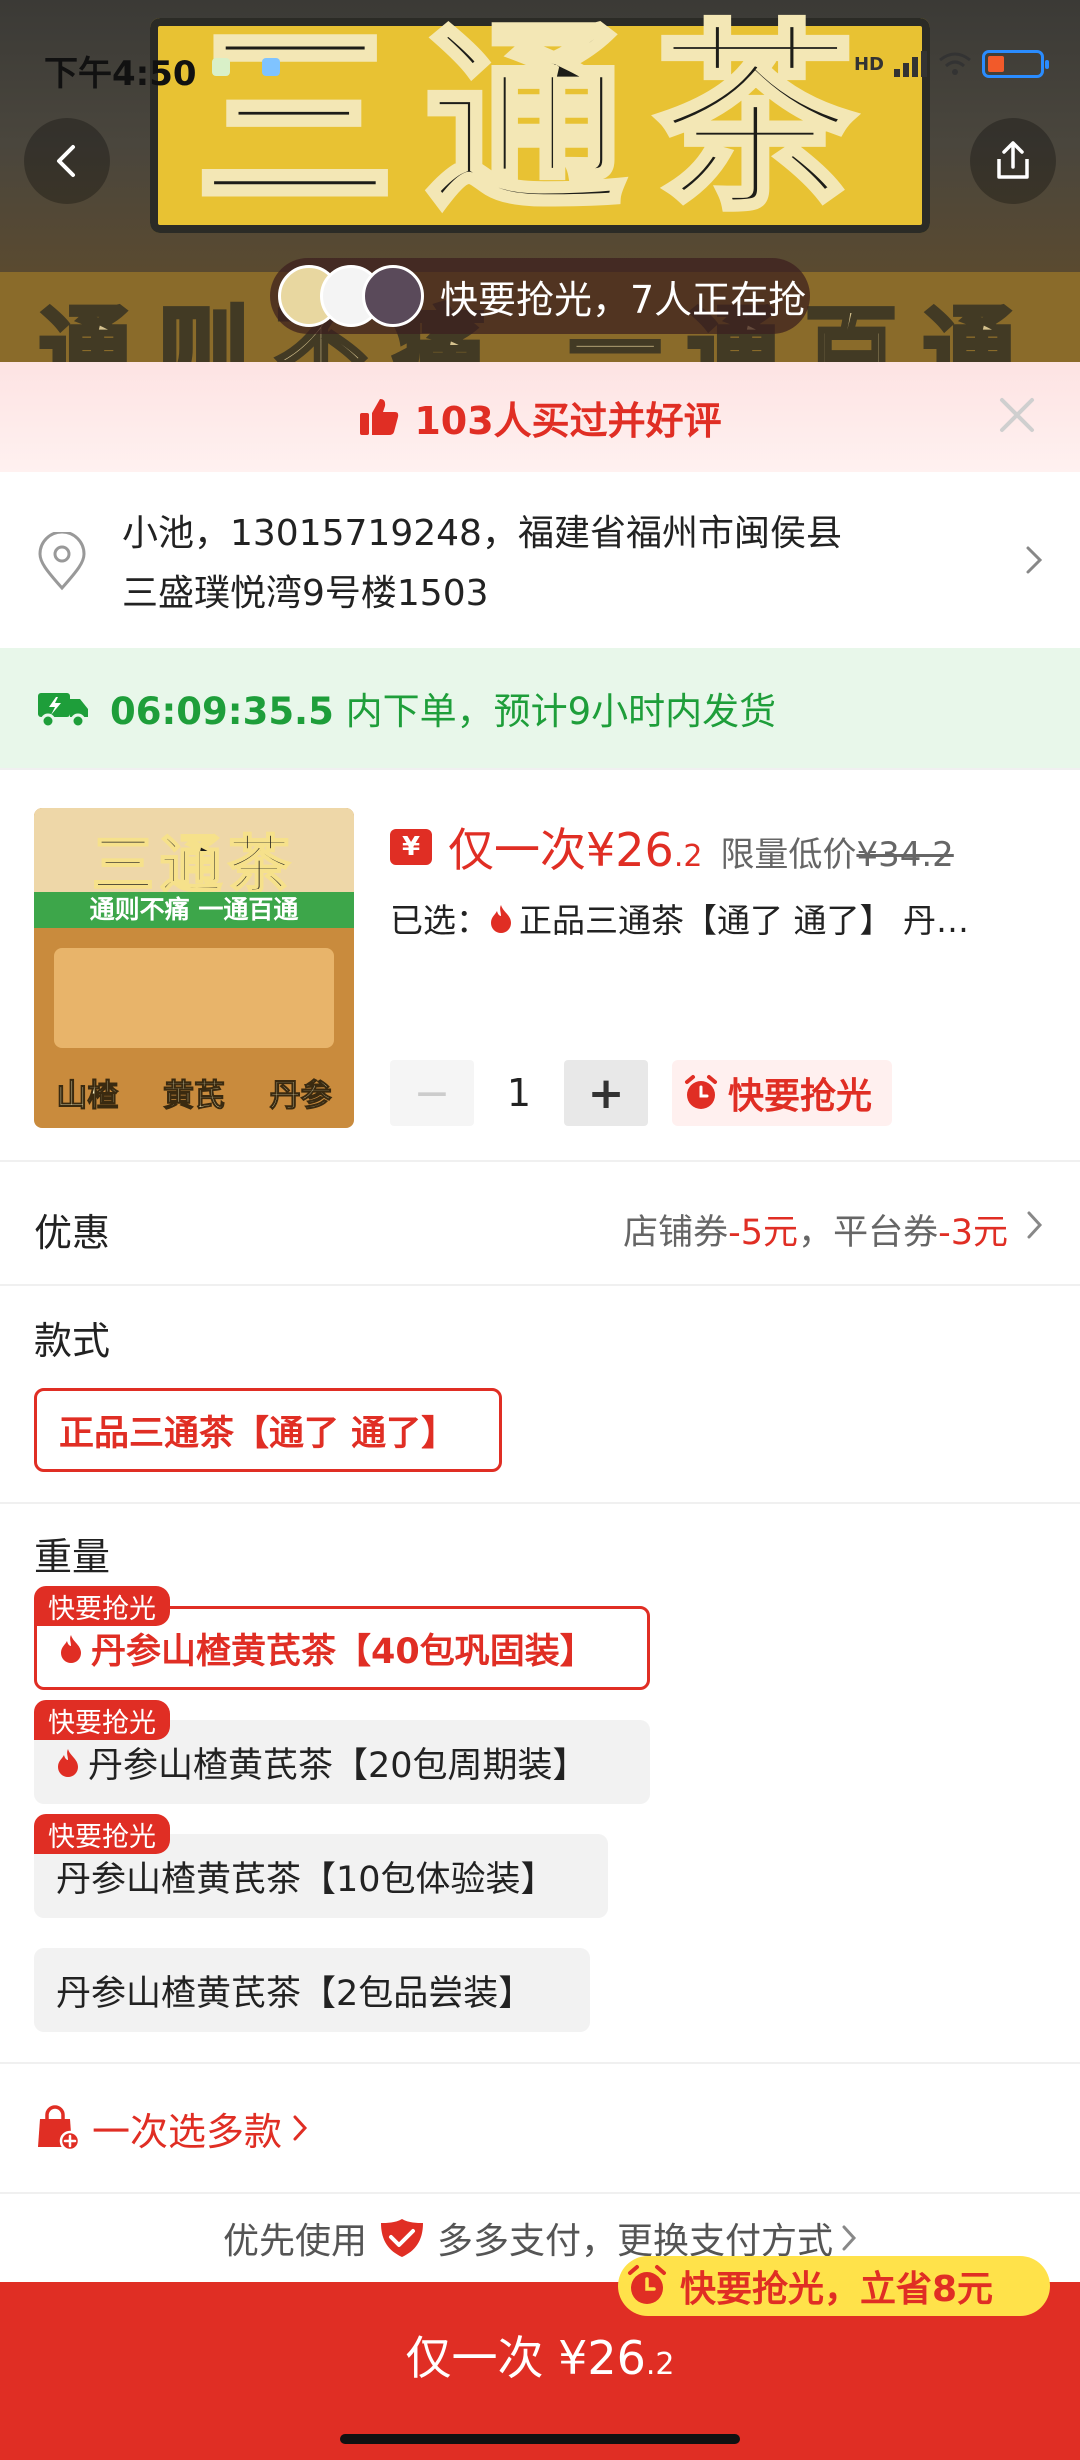 Image resolution: width=1080 pixels, height=2460 pixels. Describe the element at coordinates (800, 1096) in the screenshot. I see `hurry-label: 快要抢光` at that location.